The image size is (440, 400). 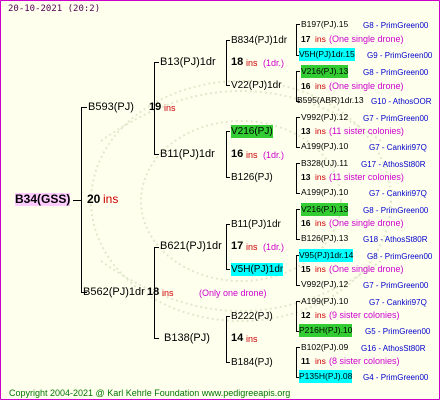 I want to click on gen2-value: 18, so click(x=237, y=62).